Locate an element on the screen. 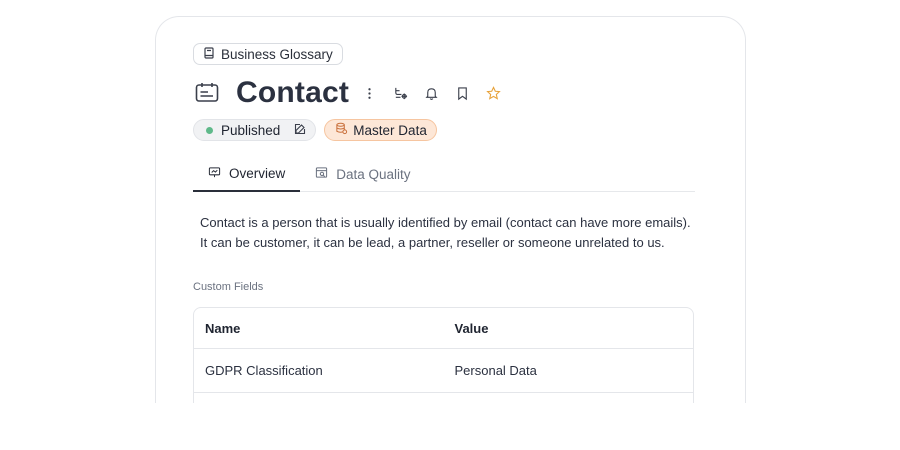  tab-data-quality: Data Quality is located at coordinates (362, 174).